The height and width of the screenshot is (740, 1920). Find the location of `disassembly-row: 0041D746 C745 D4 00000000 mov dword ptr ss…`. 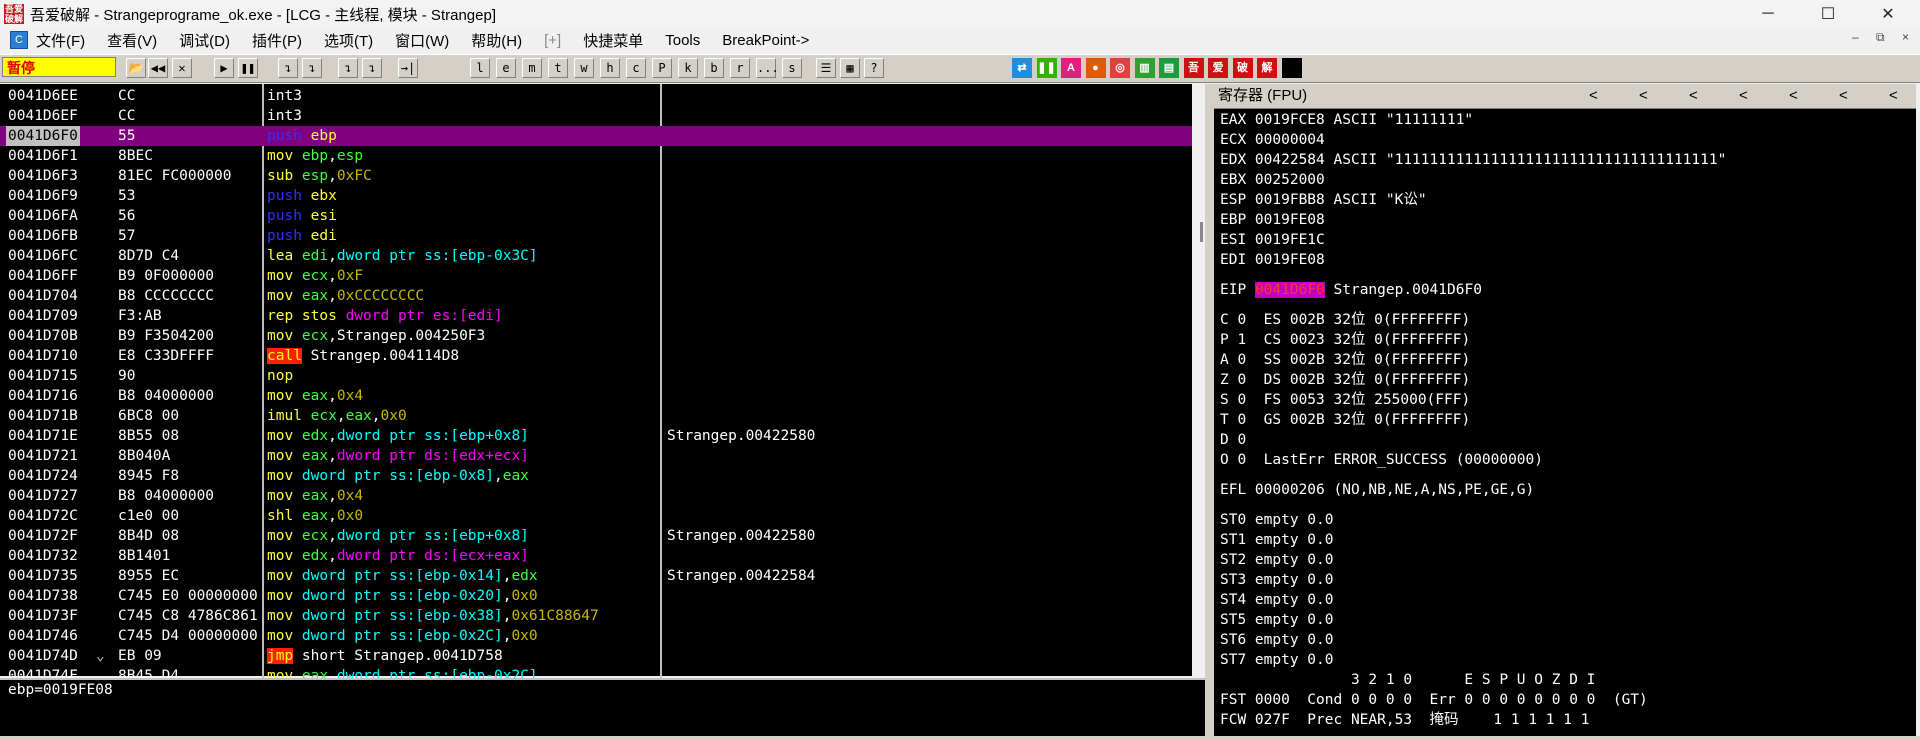

disassembly-row: 0041D746 C745 D4 00000000 mov dword ptr ss… is located at coordinates (596, 636).